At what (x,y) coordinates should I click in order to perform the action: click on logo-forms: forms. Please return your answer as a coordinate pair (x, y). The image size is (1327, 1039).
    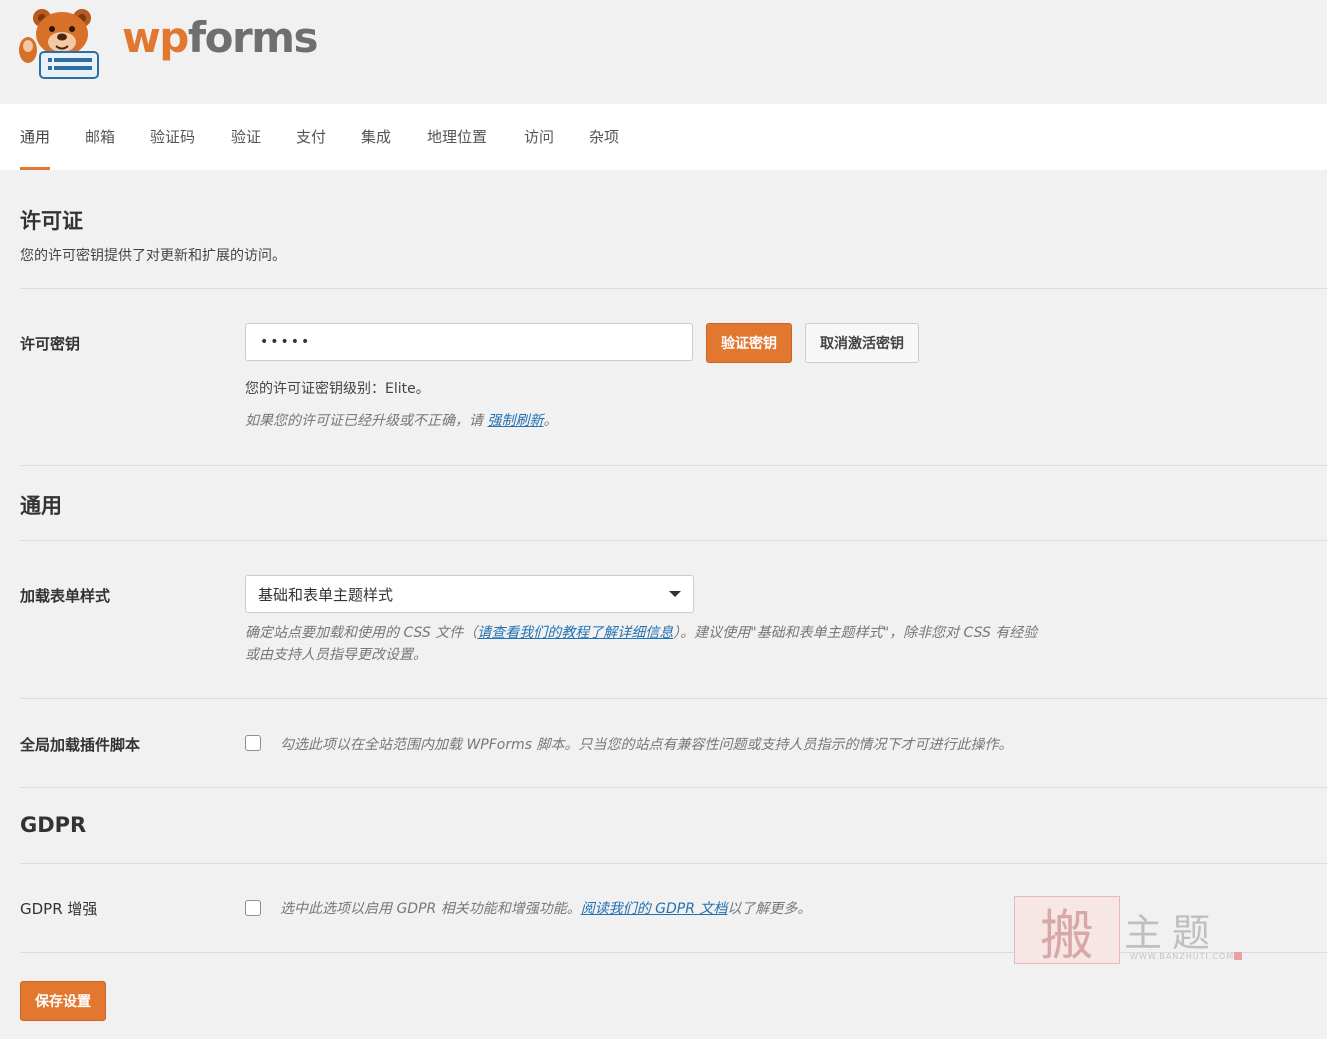
    Looking at the image, I should click on (253, 37).